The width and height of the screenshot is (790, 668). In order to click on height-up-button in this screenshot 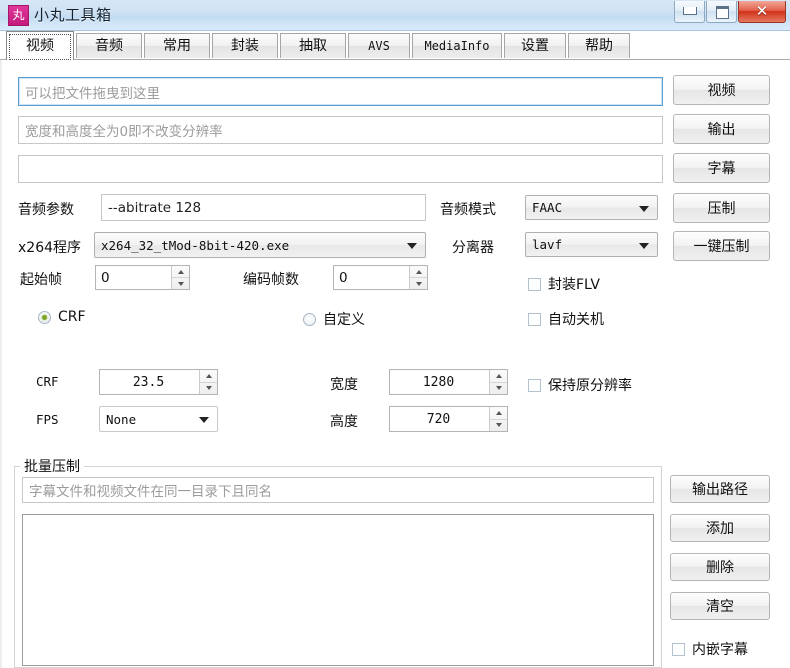, I will do `click(498, 413)`.